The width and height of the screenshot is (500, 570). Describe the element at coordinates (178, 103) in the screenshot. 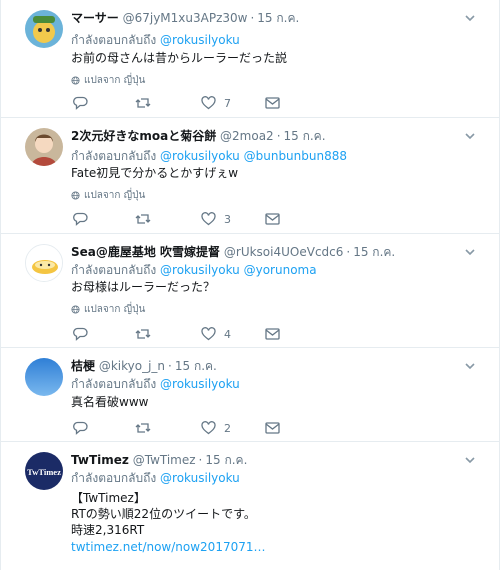

I see `tweet-actions: 7` at that location.